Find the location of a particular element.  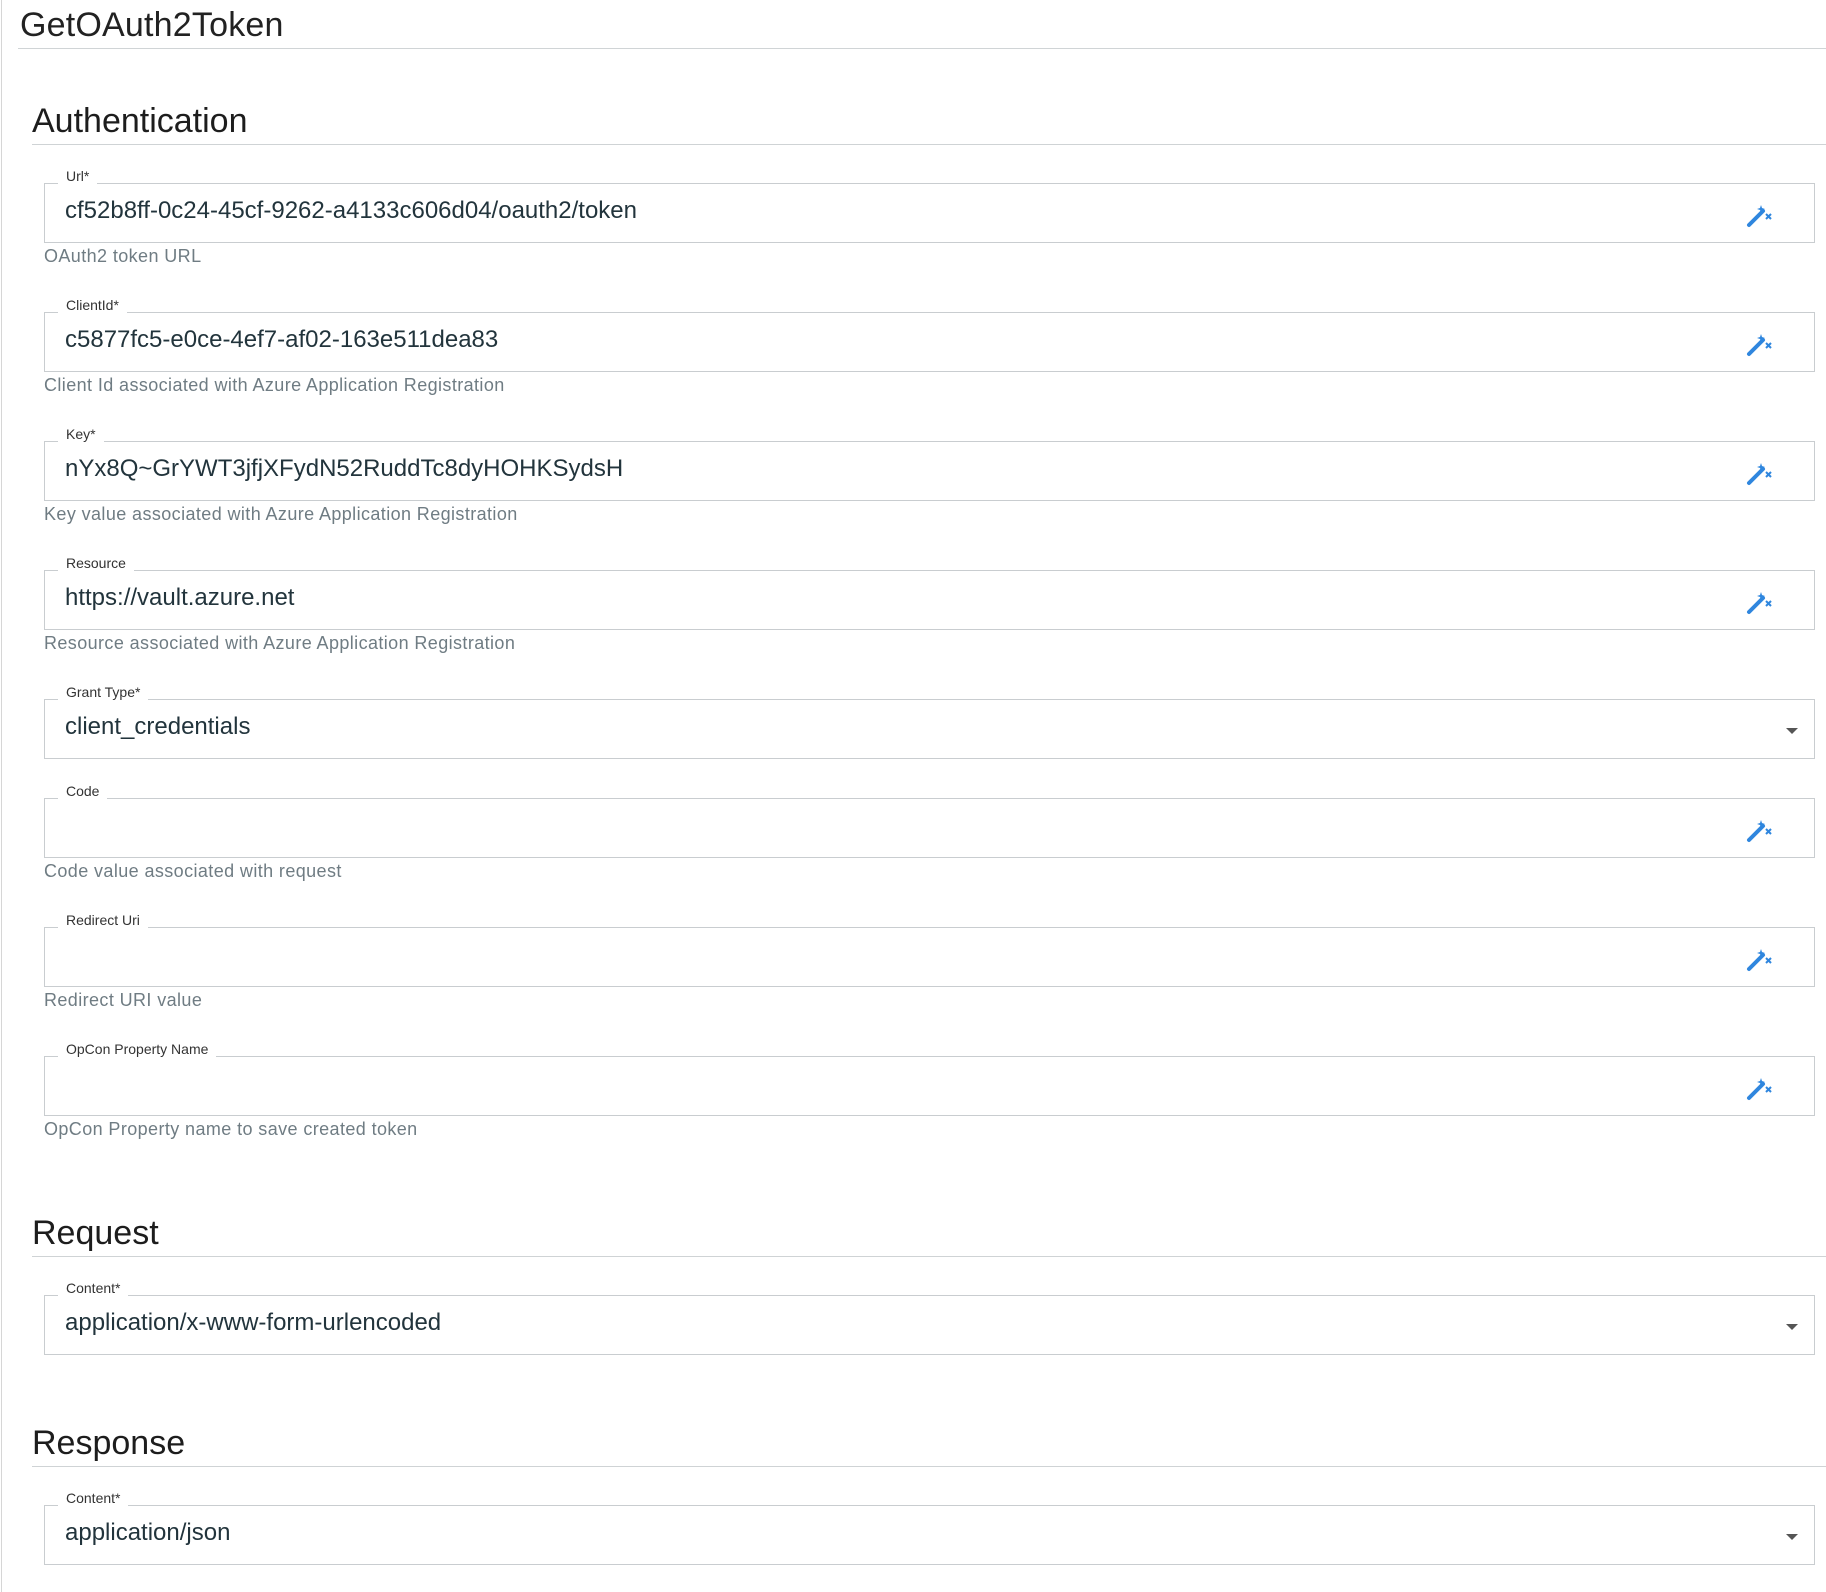

redirect-uri-label: Redirect Uri is located at coordinates (103, 920).